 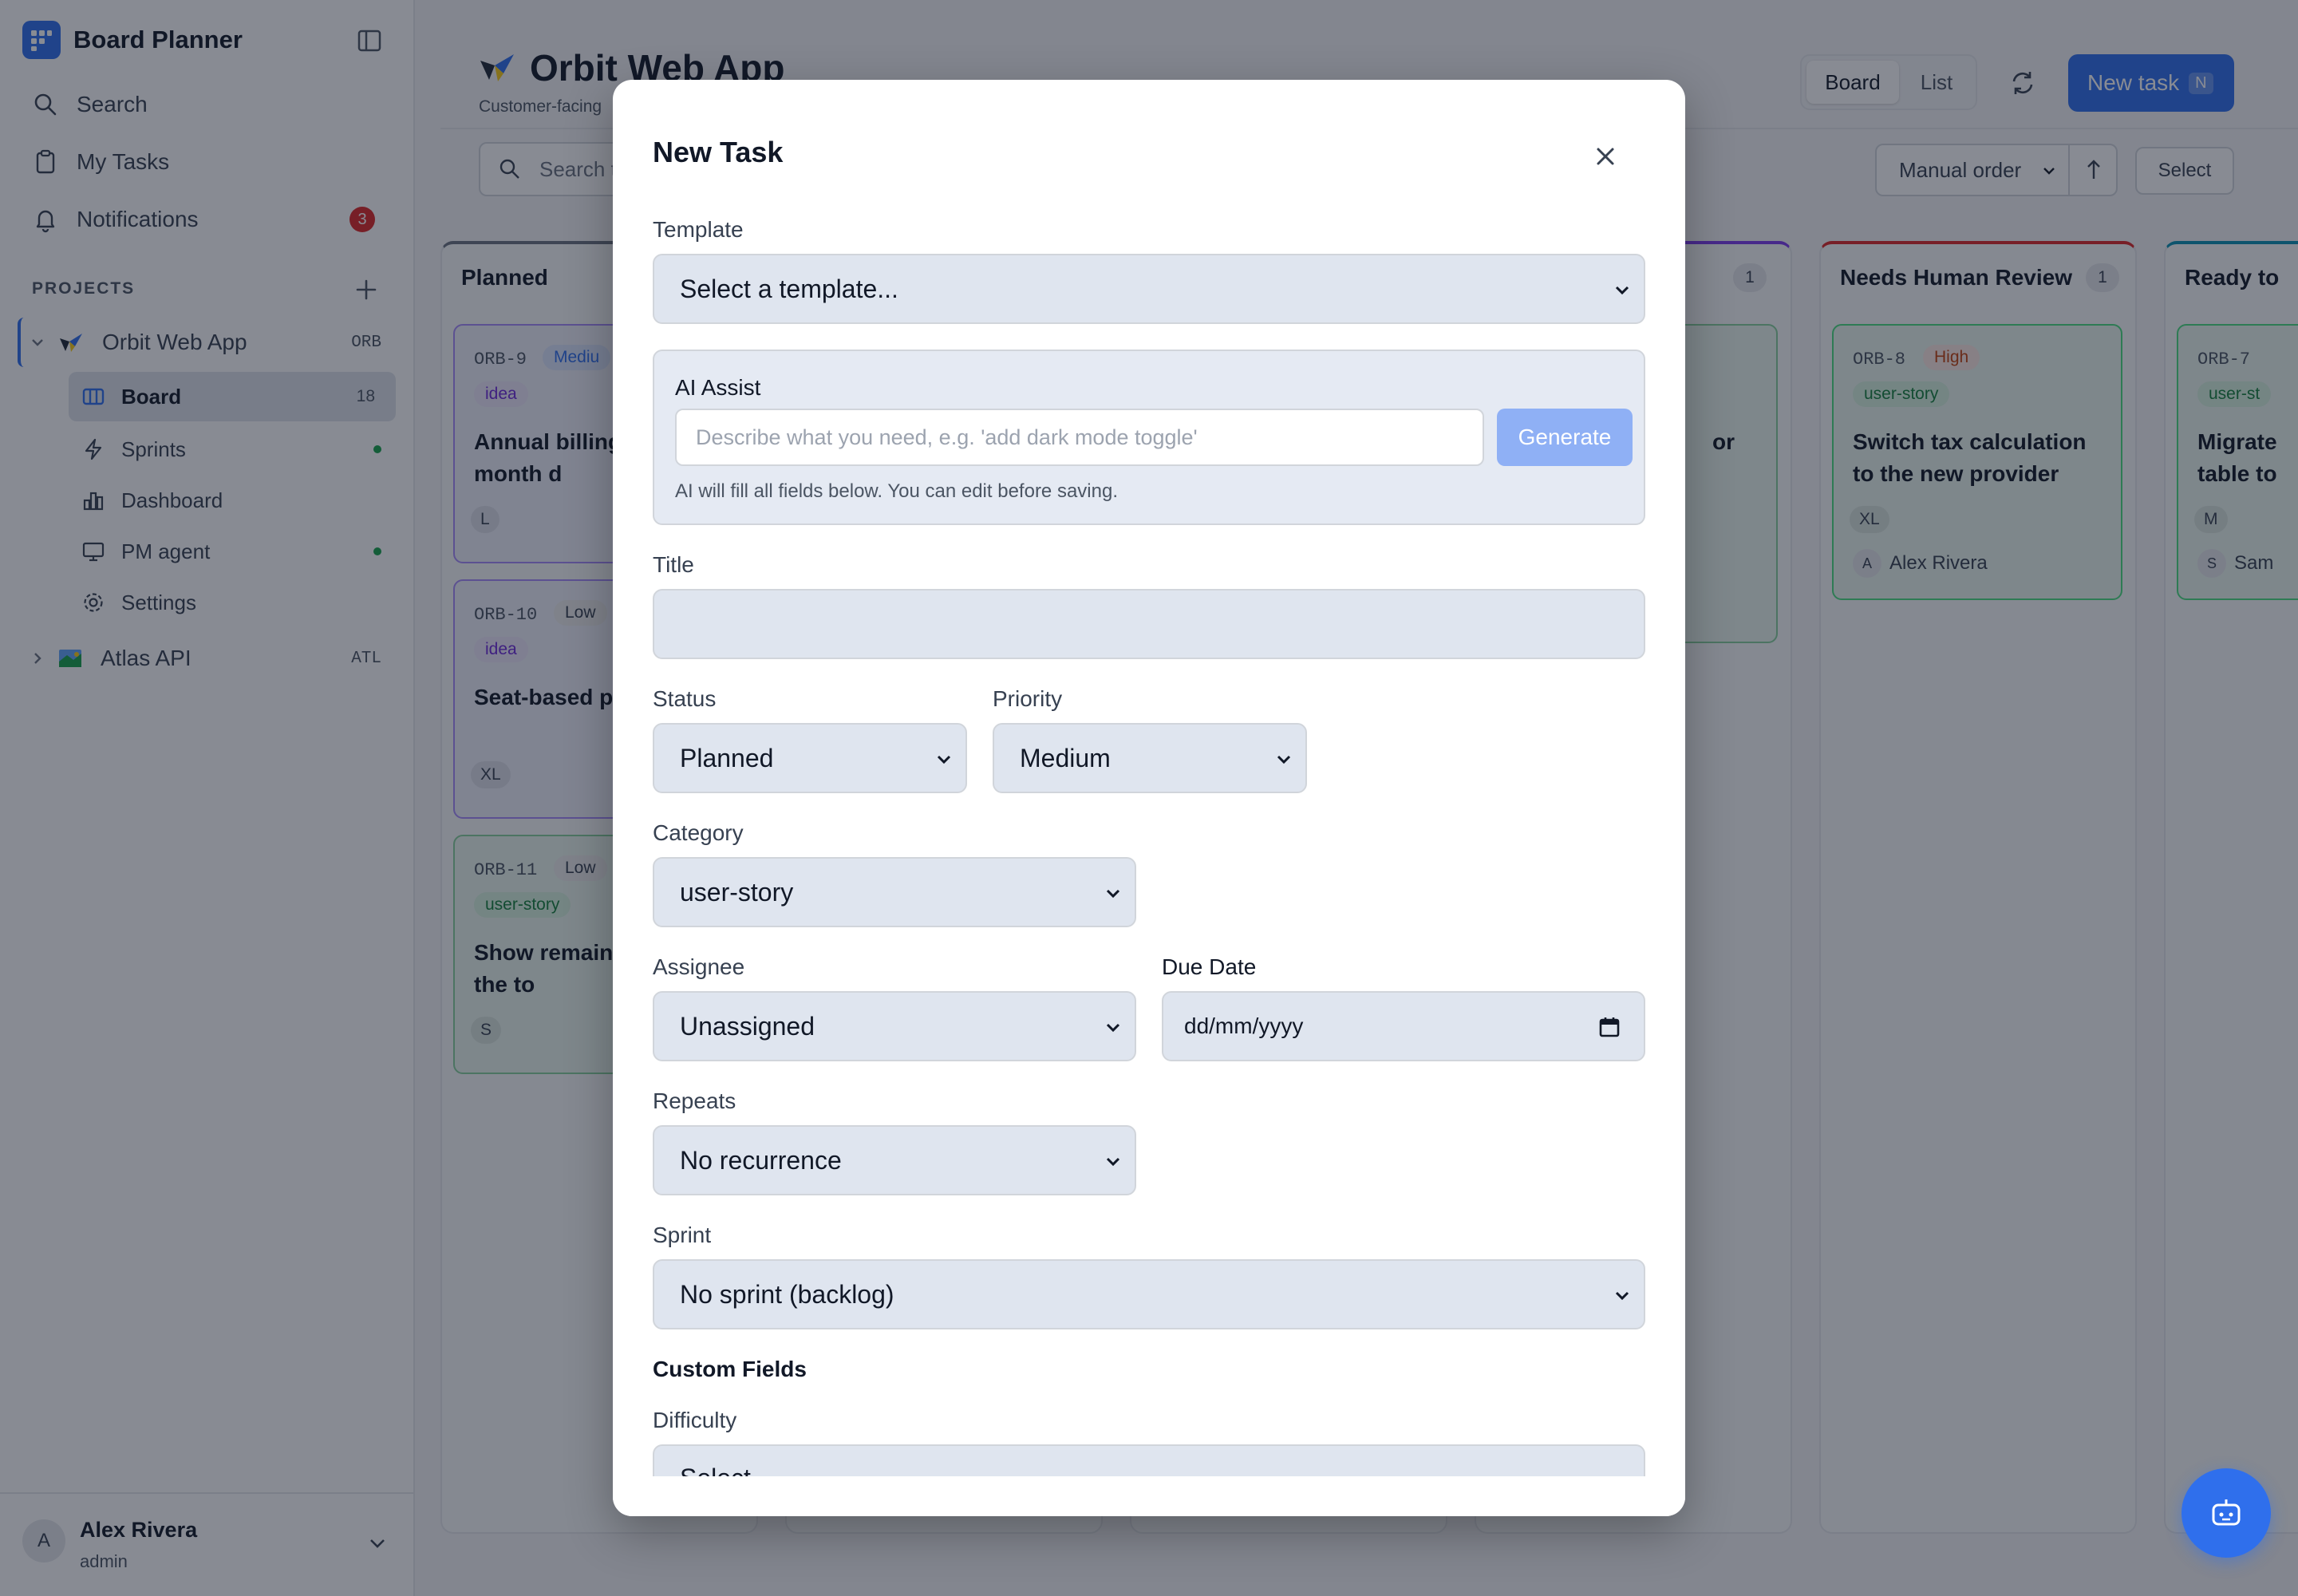 I want to click on priority-label: Priority, so click(x=1028, y=698).